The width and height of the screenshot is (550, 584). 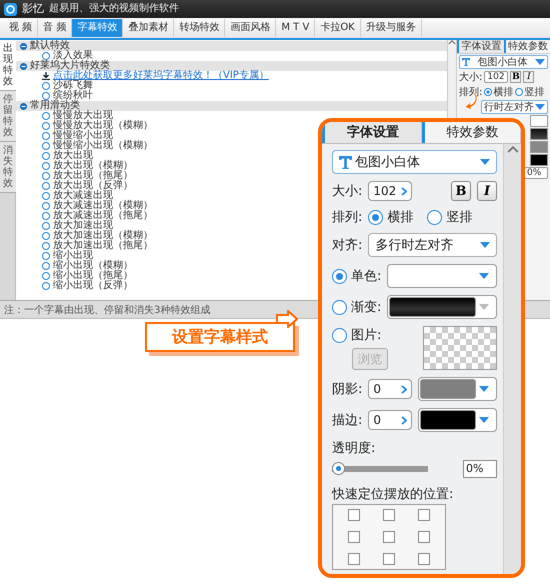 What do you see at coordinates (73, 56) in the screenshot?
I see `effect-label: 淡入效果` at bounding box center [73, 56].